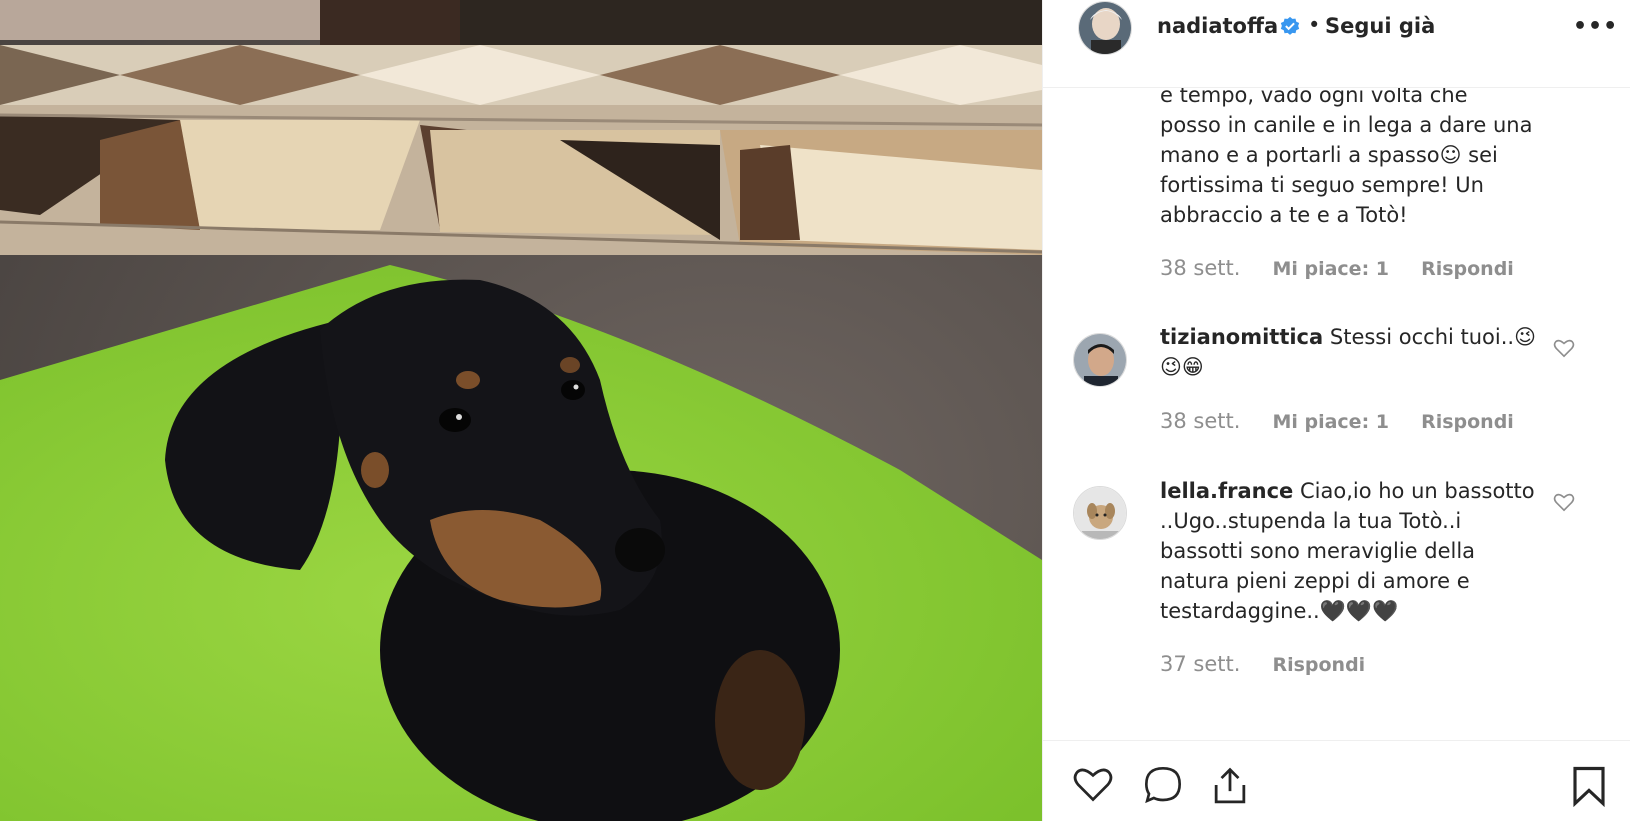  What do you see at coordinates (1182, 367) in the screenshot?
I see `comment-line: 😉😁` at bounding box center [1182, 367].